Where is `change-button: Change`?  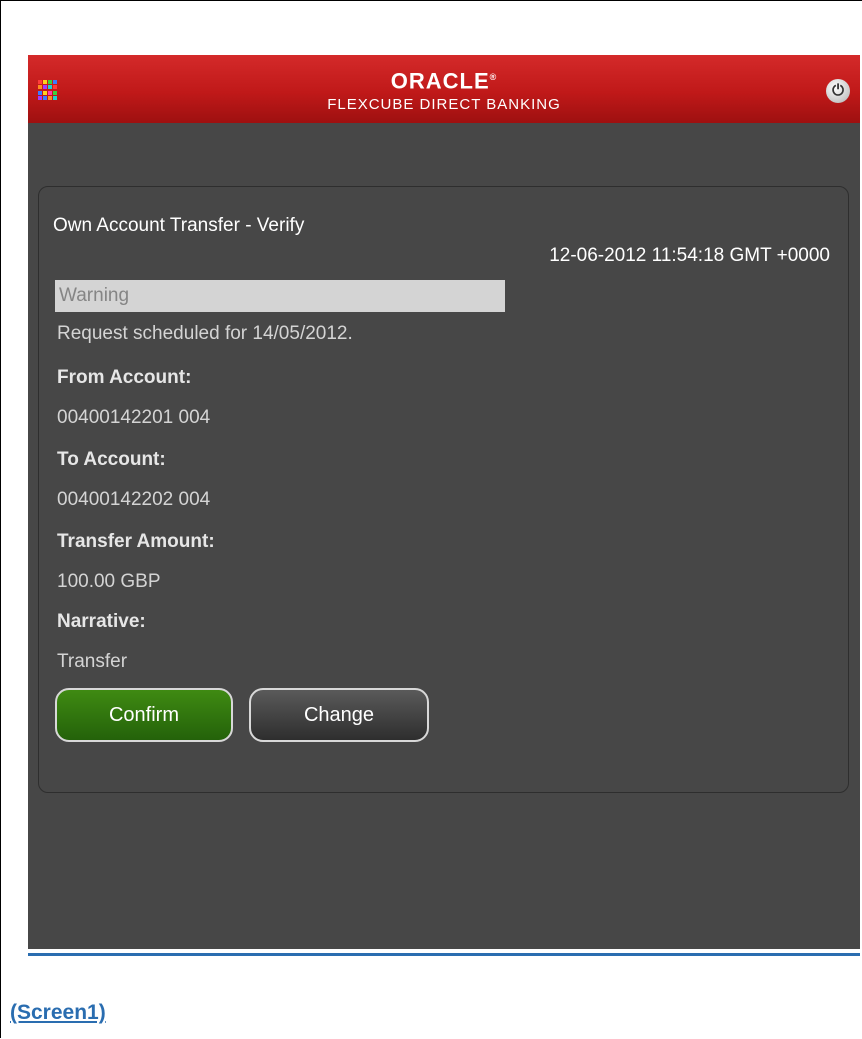
change-button: Change is located at coordinates (339, 715).